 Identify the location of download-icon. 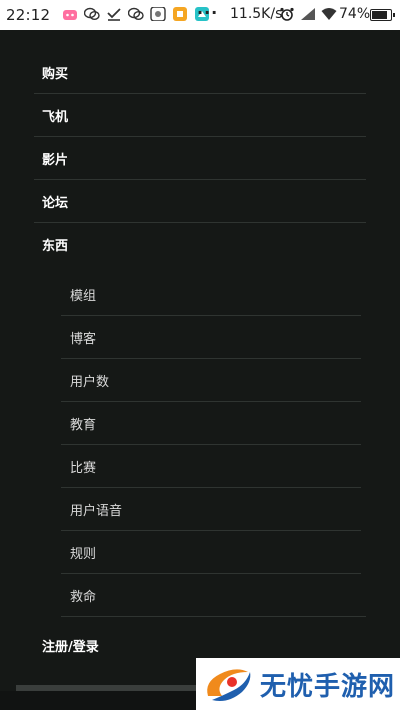
(114, 14).